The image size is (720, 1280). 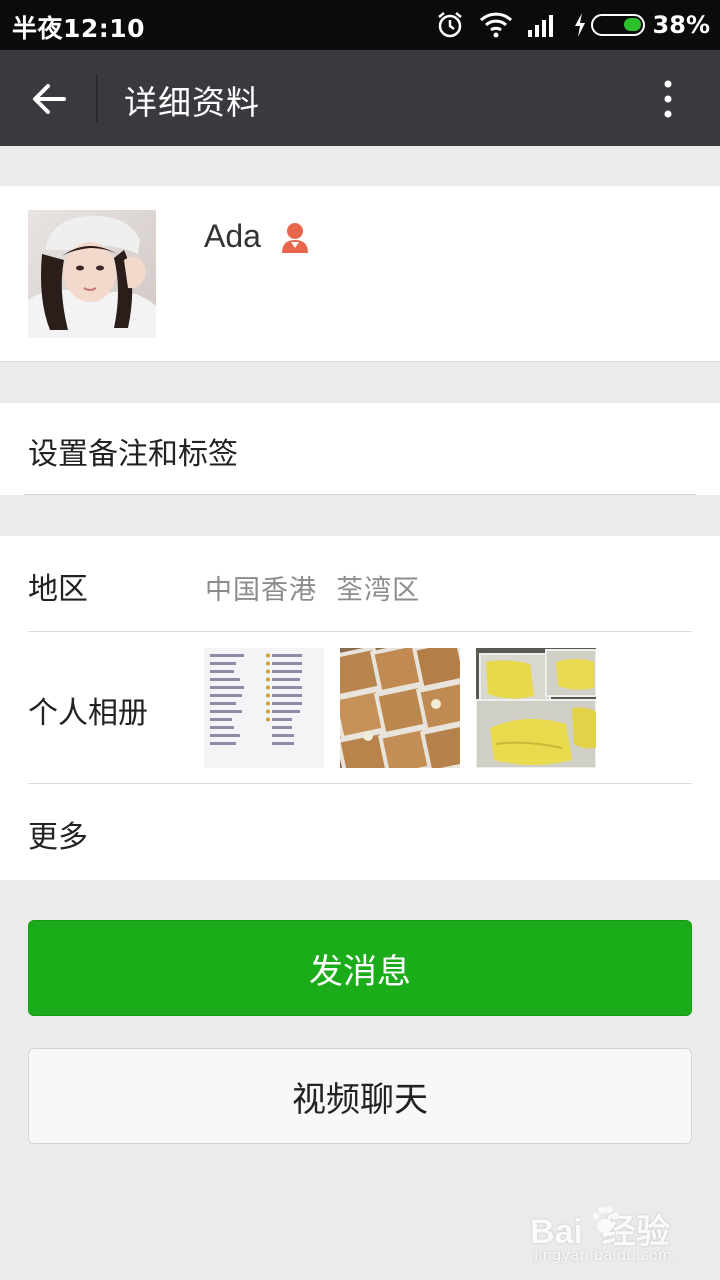 What do you see at coordinates (565, 25) in the screenshot?
I see `status-icons: 38%` at bounding box center [565, 25].